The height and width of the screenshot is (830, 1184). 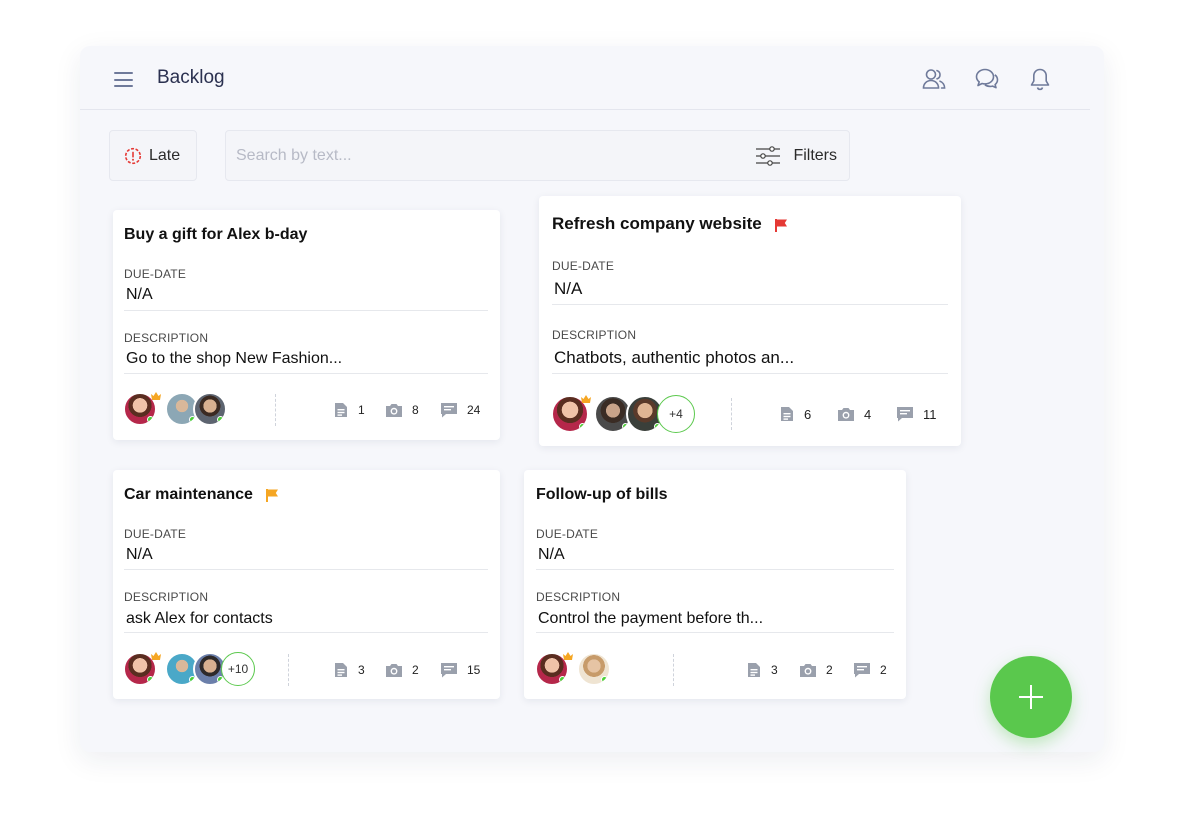 I want to click on search-bar: Filters, so click(x=537, y=155).